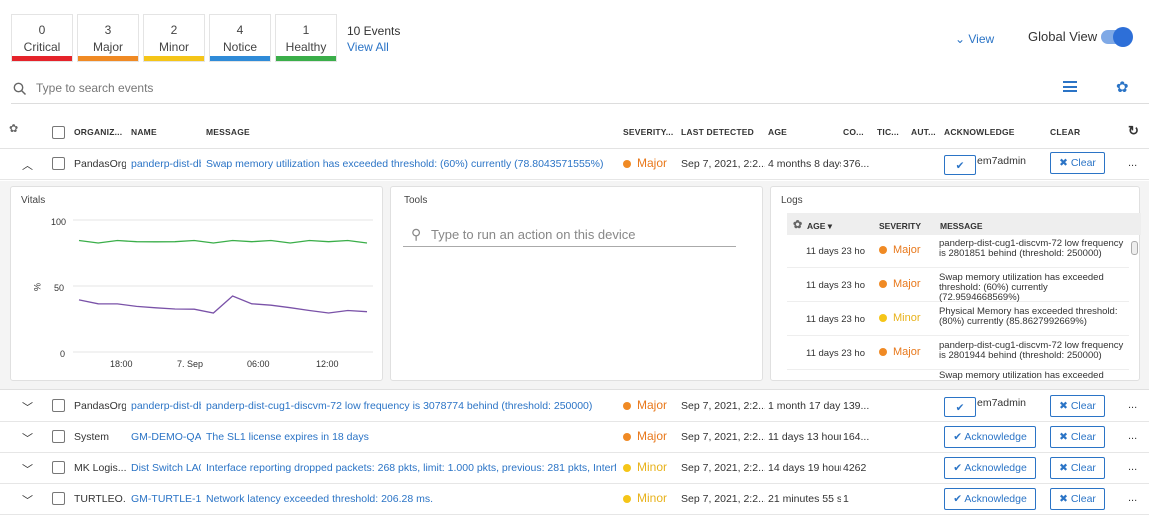 This screenshot has height=515, width=1149. Describe the element at coordinates (240, 38) in the screenshot. I see `severity-tile-notice: 4 Notice` at that location.